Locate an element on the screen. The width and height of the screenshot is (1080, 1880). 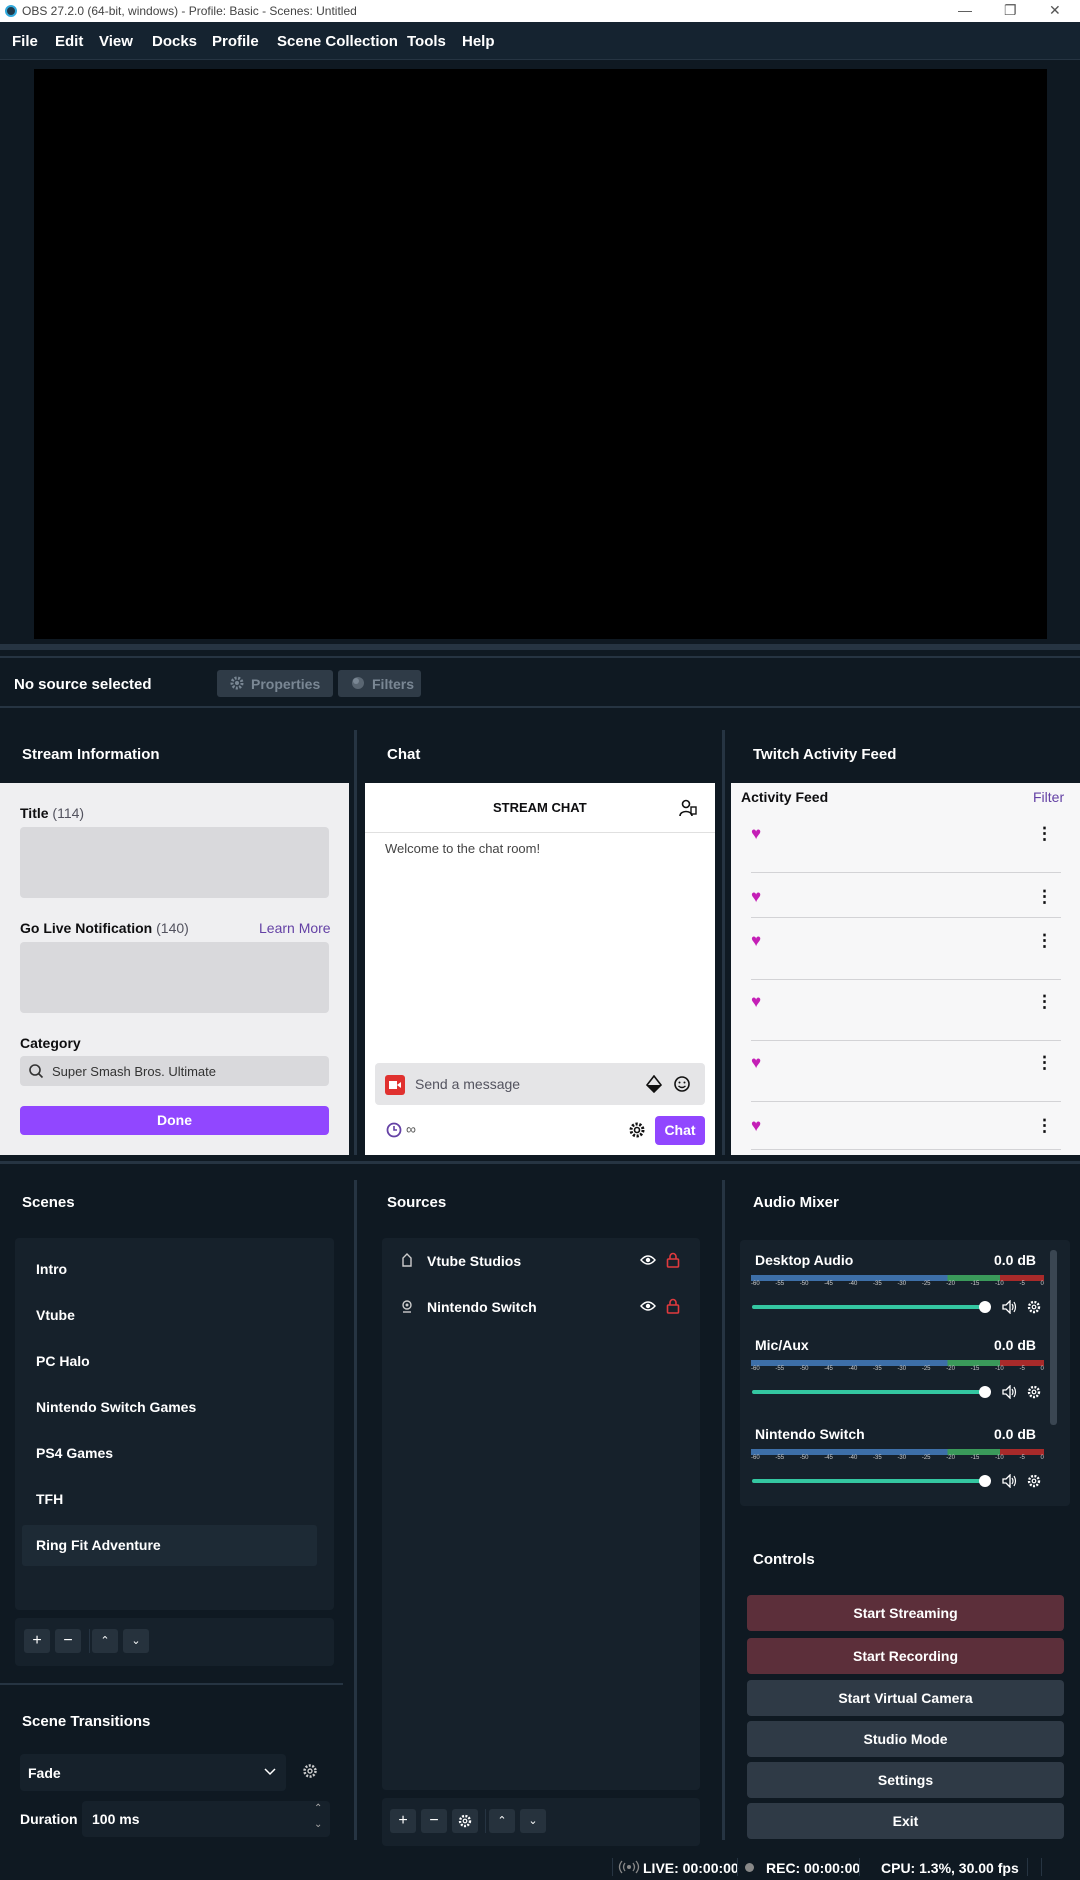
channel-db: 0.0 dB is located at coordinates (1015, 1260).